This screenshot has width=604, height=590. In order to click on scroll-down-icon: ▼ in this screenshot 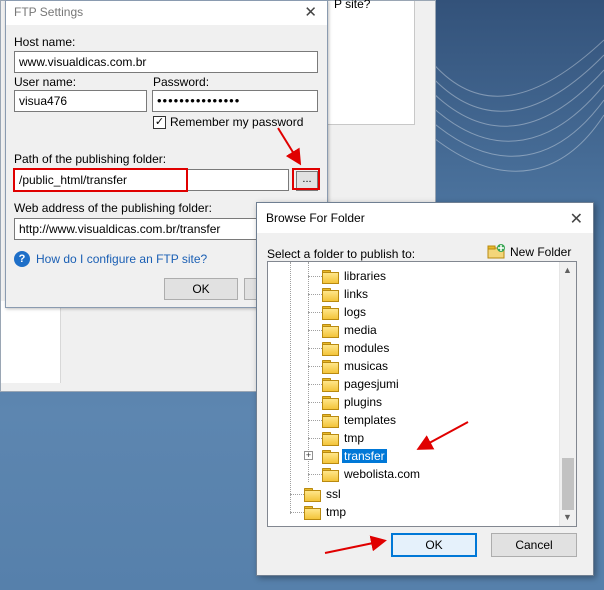, I will do `click(567, 517)`.